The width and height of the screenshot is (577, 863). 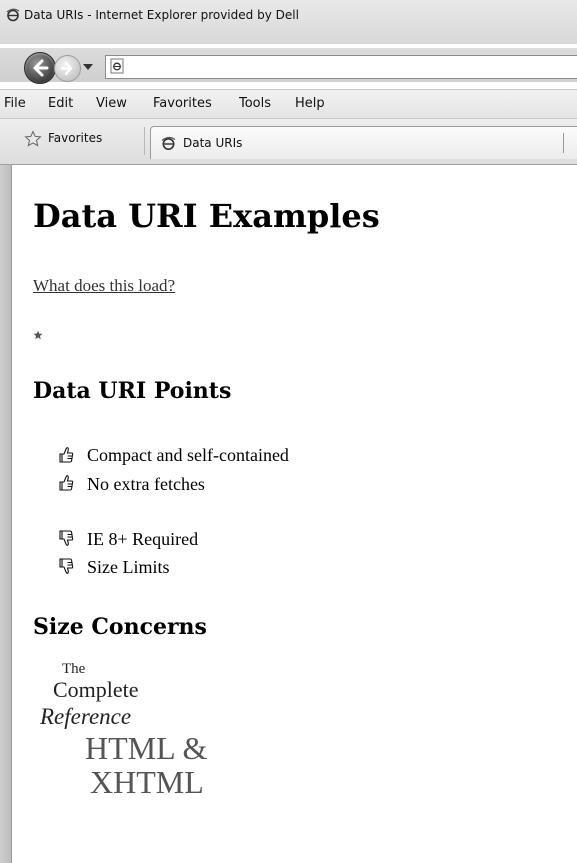 I want to click on arrow-left-icon, so click(x=41, y=68).